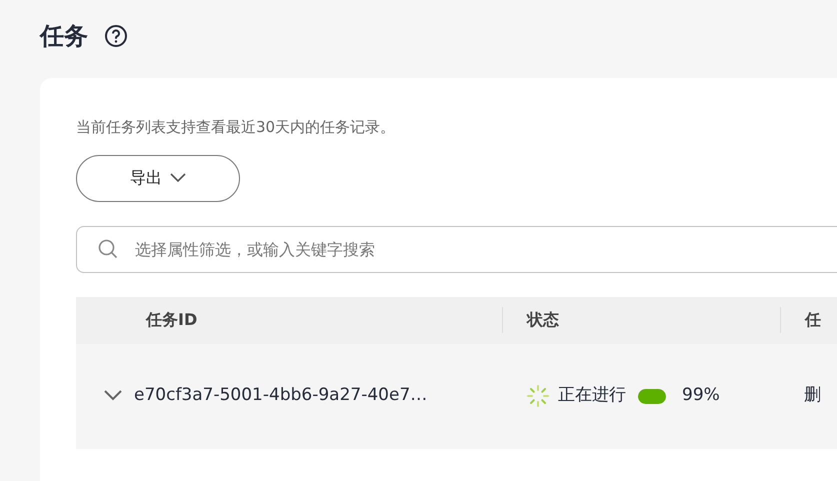  What do you see at coordinates (116, 36) in the screenshot?
I see `help-icon` at bounding box center [116, 36].